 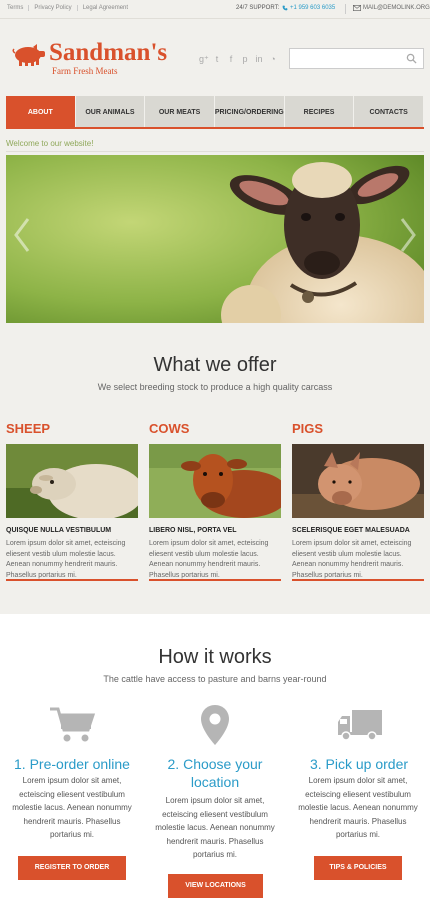 What do you see at coordinates (72, 868) in the screenshot?
I see `register-to-order-button: Register to order` at bounding box center [72, 868].